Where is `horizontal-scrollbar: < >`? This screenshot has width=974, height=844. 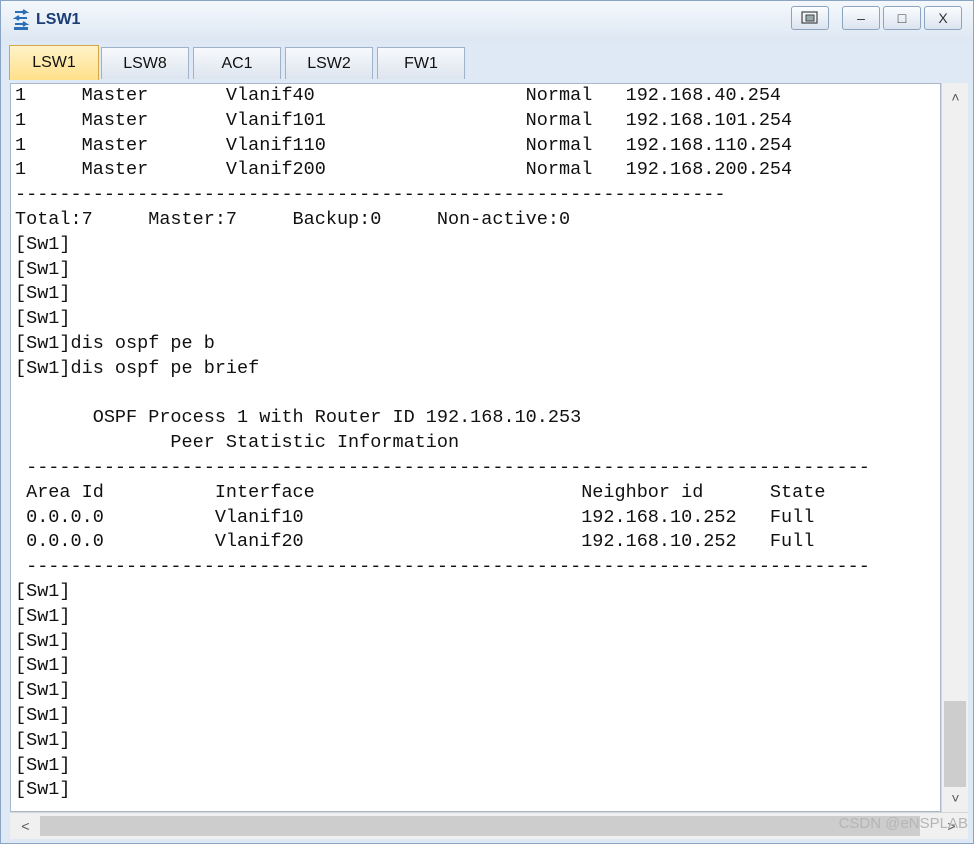
horizontal-scrollbar: < > is located at coordinates (489, 825).